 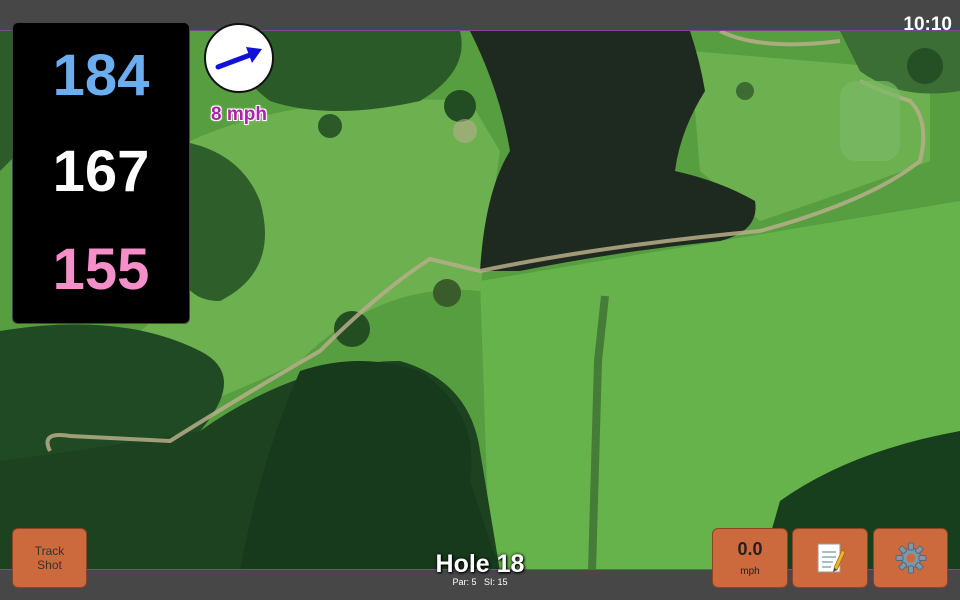 What do you see at coordinates (480, 564) in the screenshot?
I see `hole-title: Hole 18` at bounding box center [480, 564].